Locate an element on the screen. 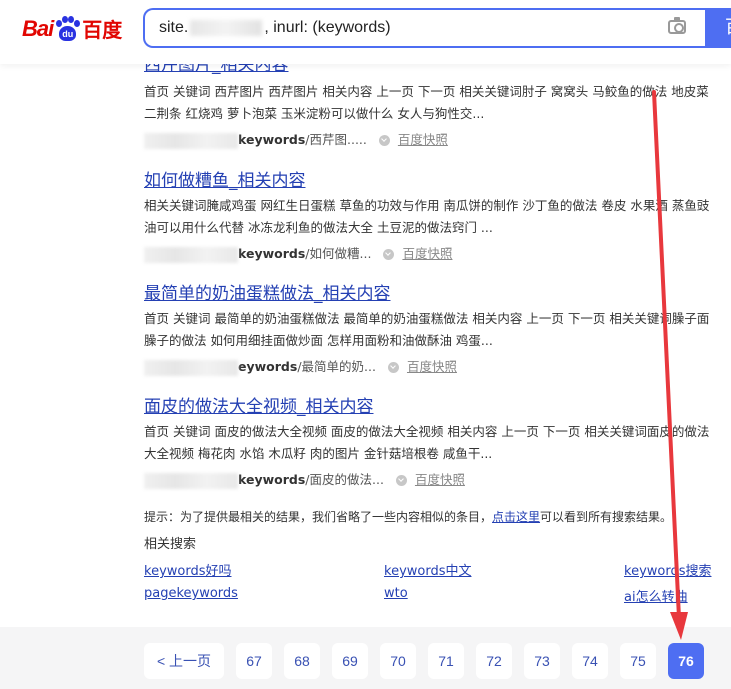 This screenshot has width=731, height=689. page-button: 73 is located at coordinates (542, 661).